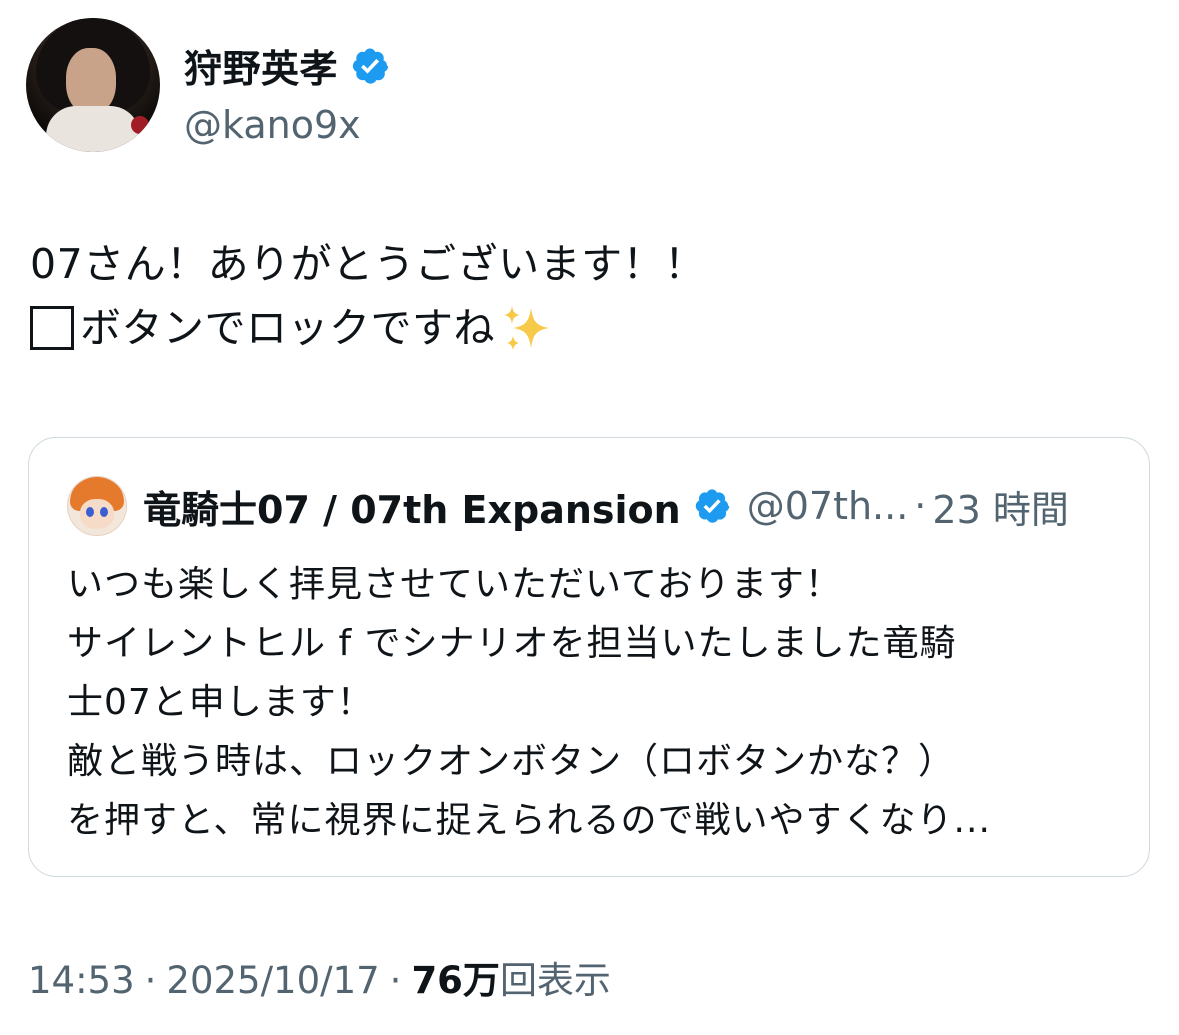 Image resolution: width=1179 pixels, height=1035 pixels. Describe the element at coordinates (526, 328) in the screenshot. I see `sparkles-icon` at that location.